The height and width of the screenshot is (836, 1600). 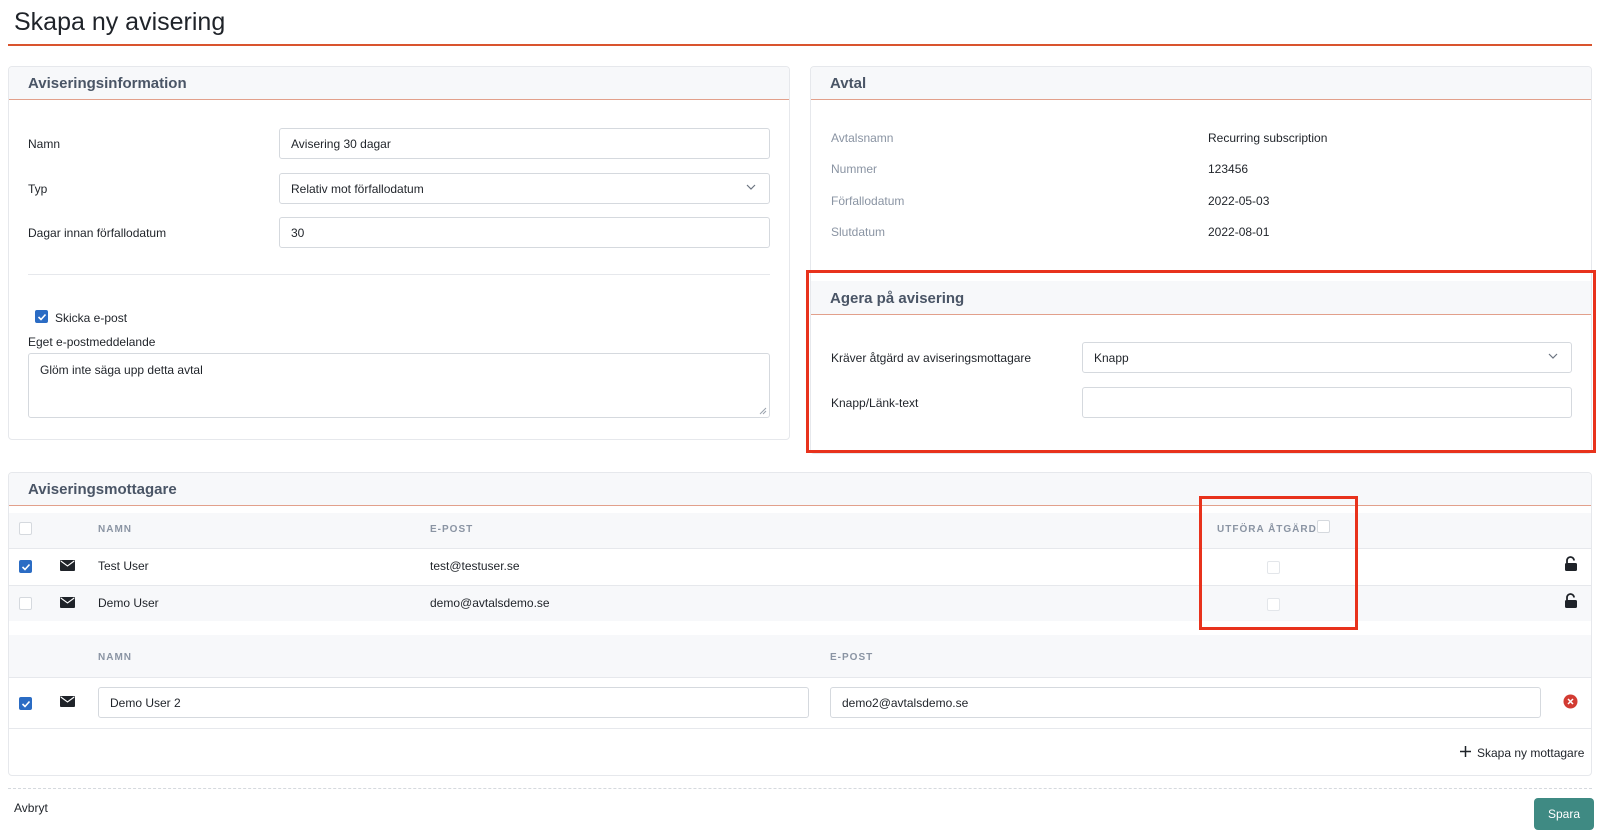 What do you see at coordinates (854, 169) in the screenshot?
I see `contract-number-label: Nummer` at bounding box center [854, 169].